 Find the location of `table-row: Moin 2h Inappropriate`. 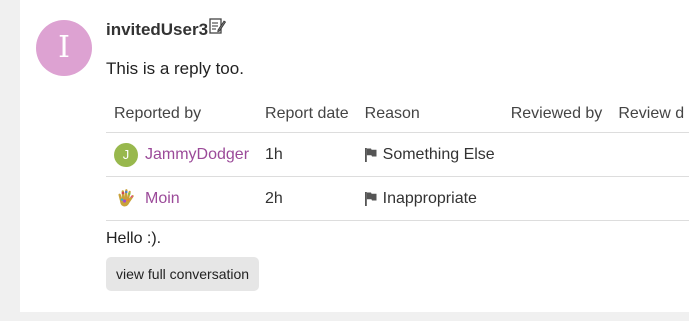

table-row: Moin 2h Inappropriate is located at coordinates (397, 198).